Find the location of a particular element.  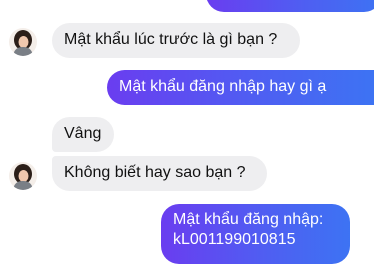

message-text: Mật khẩu lúc trước là gì bạn ? is located at coordinates (171, 39).